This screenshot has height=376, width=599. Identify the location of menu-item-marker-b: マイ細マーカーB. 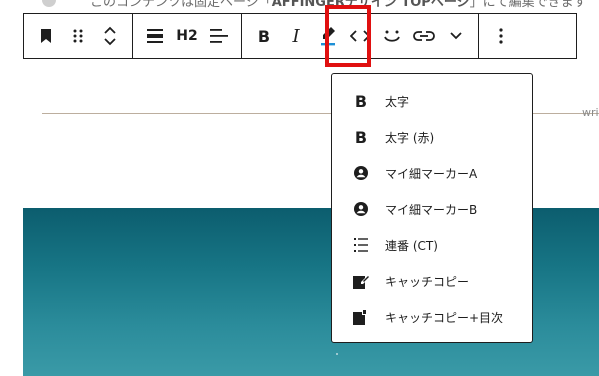
(432, 209).